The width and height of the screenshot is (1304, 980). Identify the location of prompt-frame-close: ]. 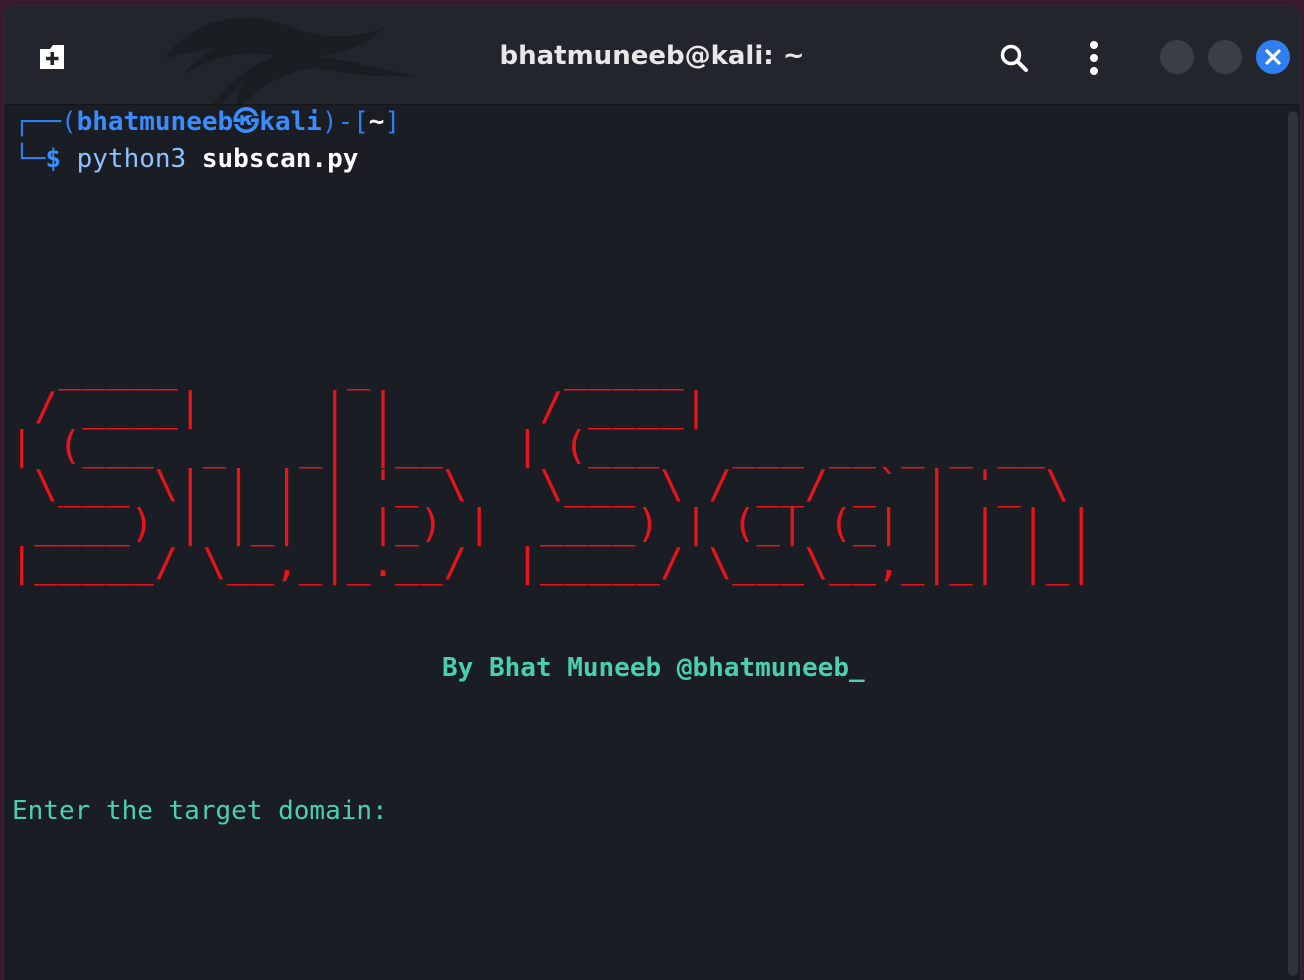
(392, 122).